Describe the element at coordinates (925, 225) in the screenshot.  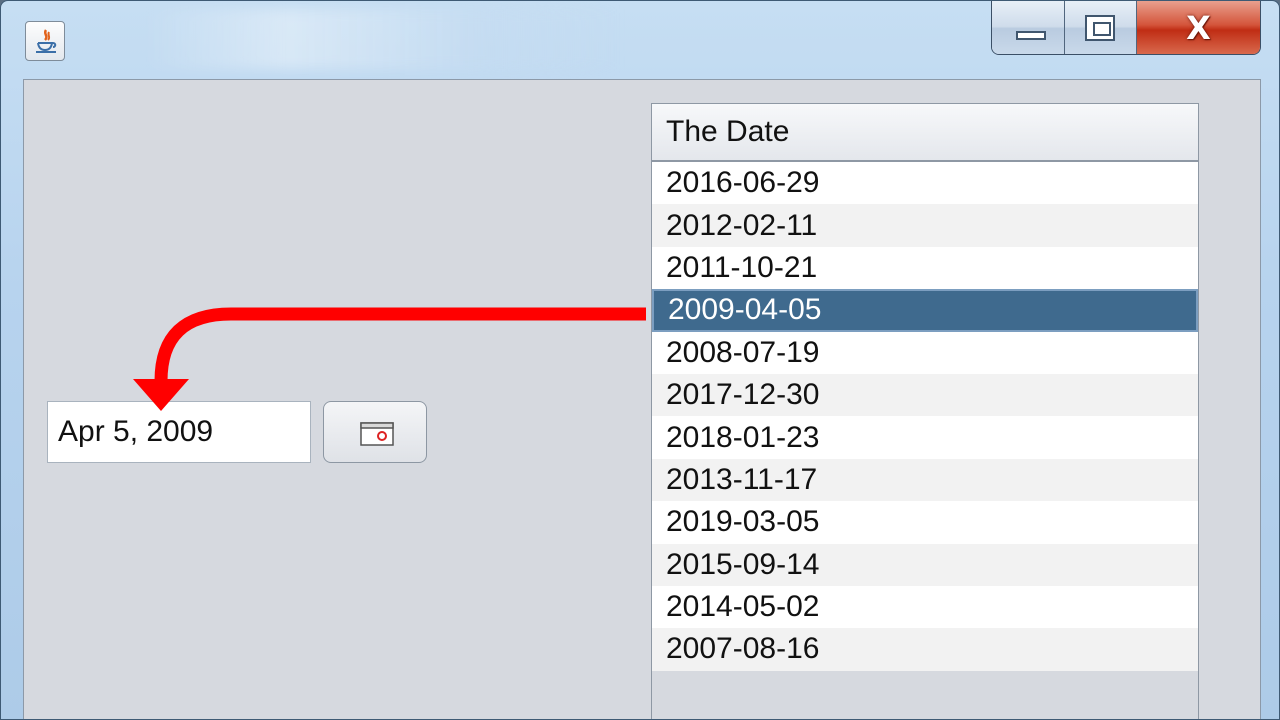
I see `table-row: 2012-02-11` at that location.